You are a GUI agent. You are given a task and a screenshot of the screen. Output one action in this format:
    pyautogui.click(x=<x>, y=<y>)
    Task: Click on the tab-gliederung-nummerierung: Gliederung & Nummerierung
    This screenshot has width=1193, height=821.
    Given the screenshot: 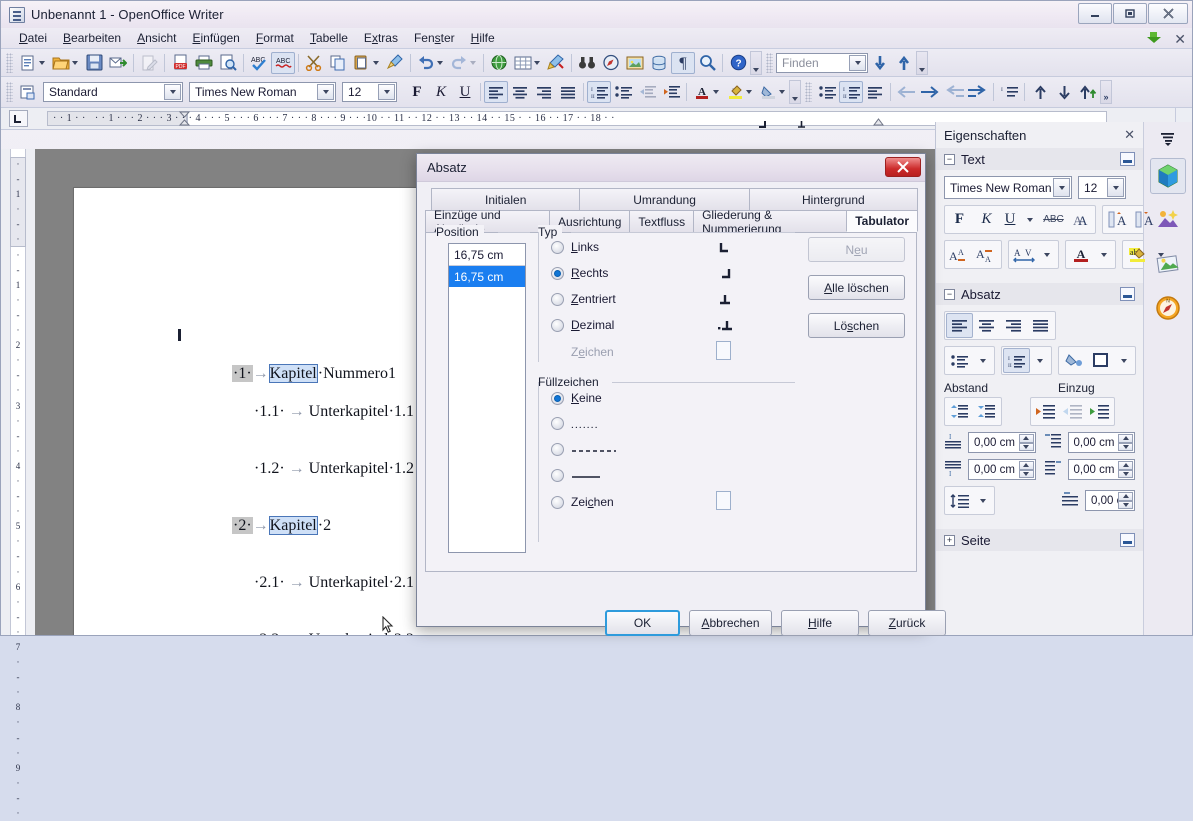 What is the action you would take?
    pyautogui.click(x=770, y=222)
    